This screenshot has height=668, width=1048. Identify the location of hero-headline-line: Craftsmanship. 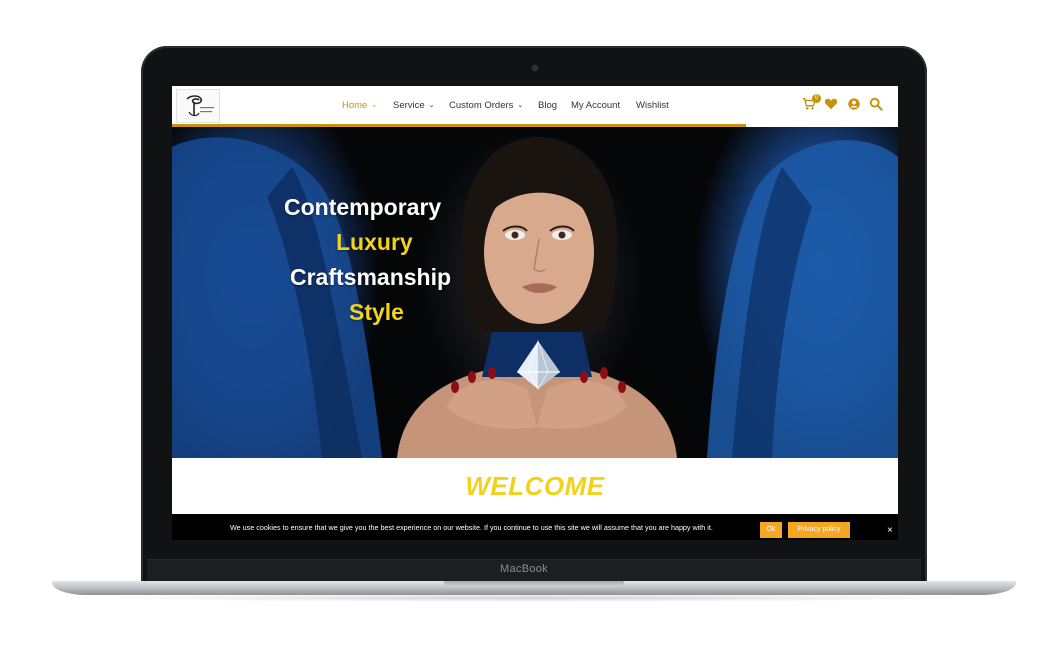
(371, 277).